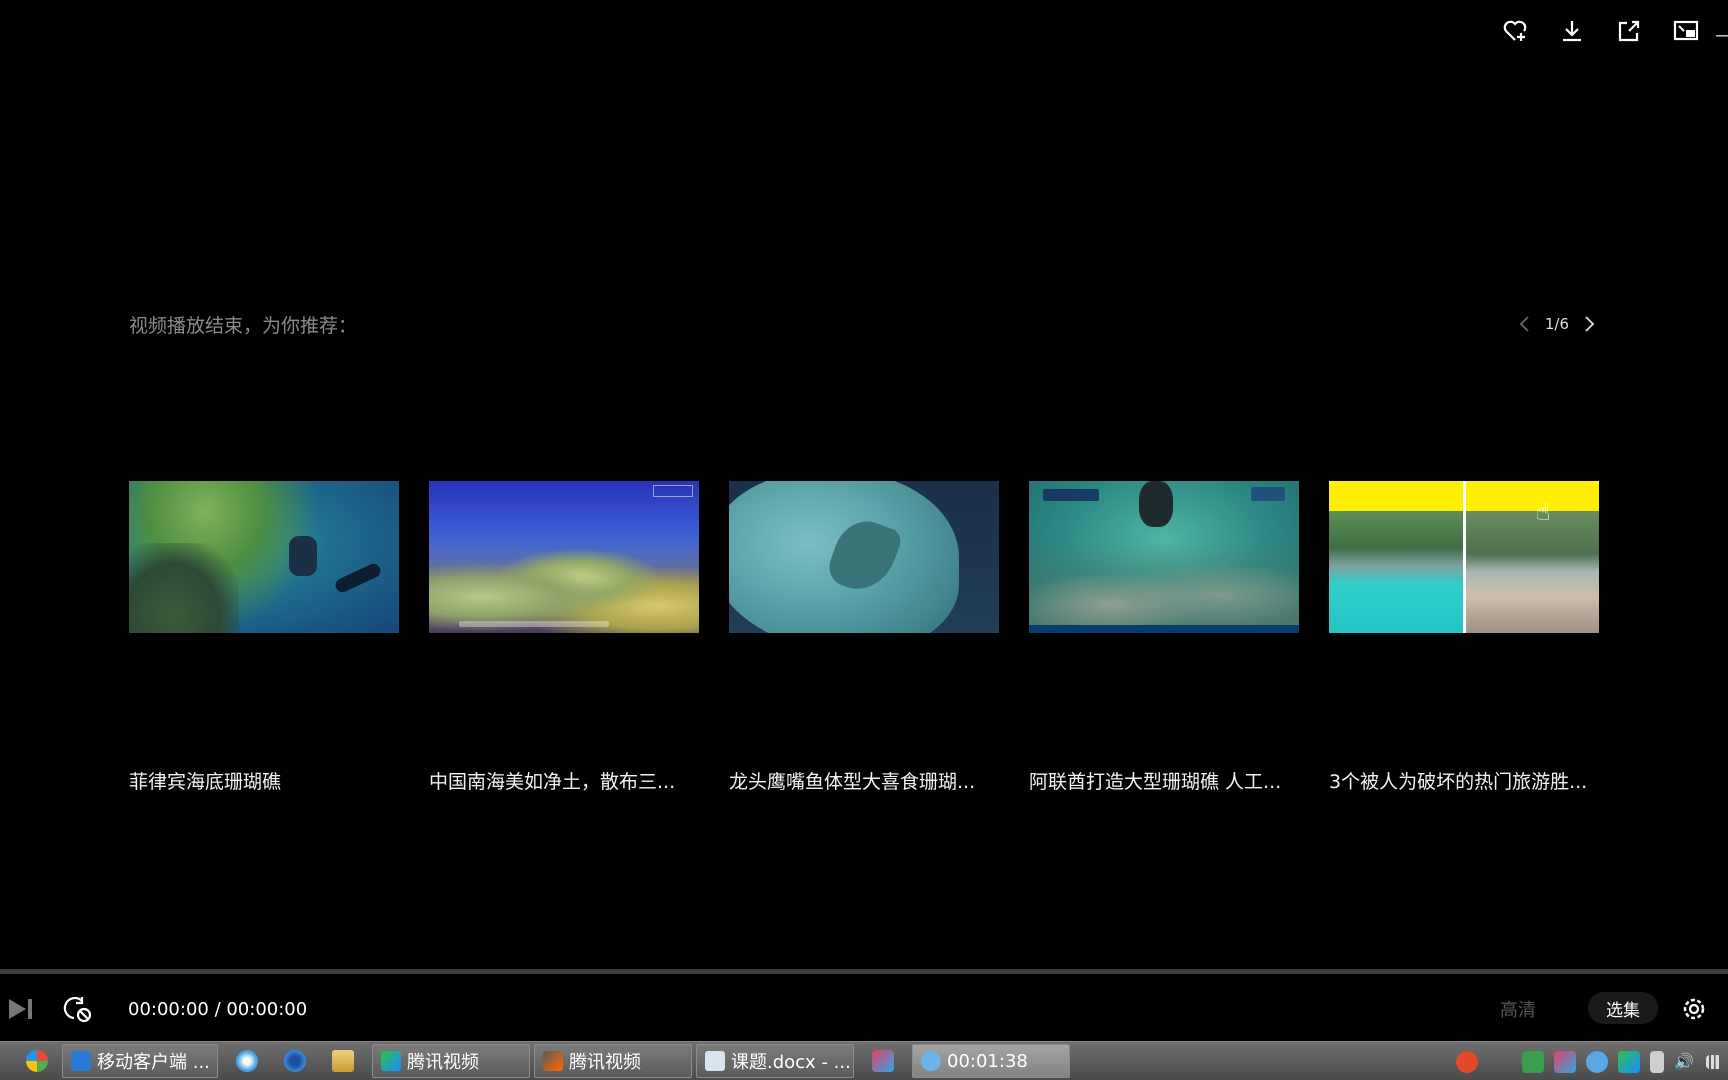 This screenshot has width=1728, height=1080. Describe the element at coordinates (1525, 324) in the screenshot. I see `chevron-left-icon` at that location.